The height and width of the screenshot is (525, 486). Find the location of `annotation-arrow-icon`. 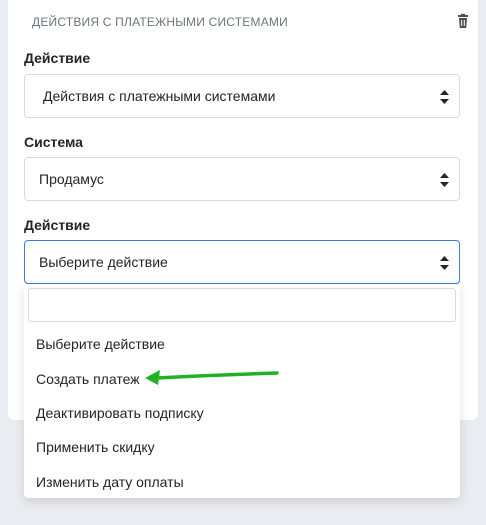

annotation-arrow-icon is located at coordinates (212, 377).